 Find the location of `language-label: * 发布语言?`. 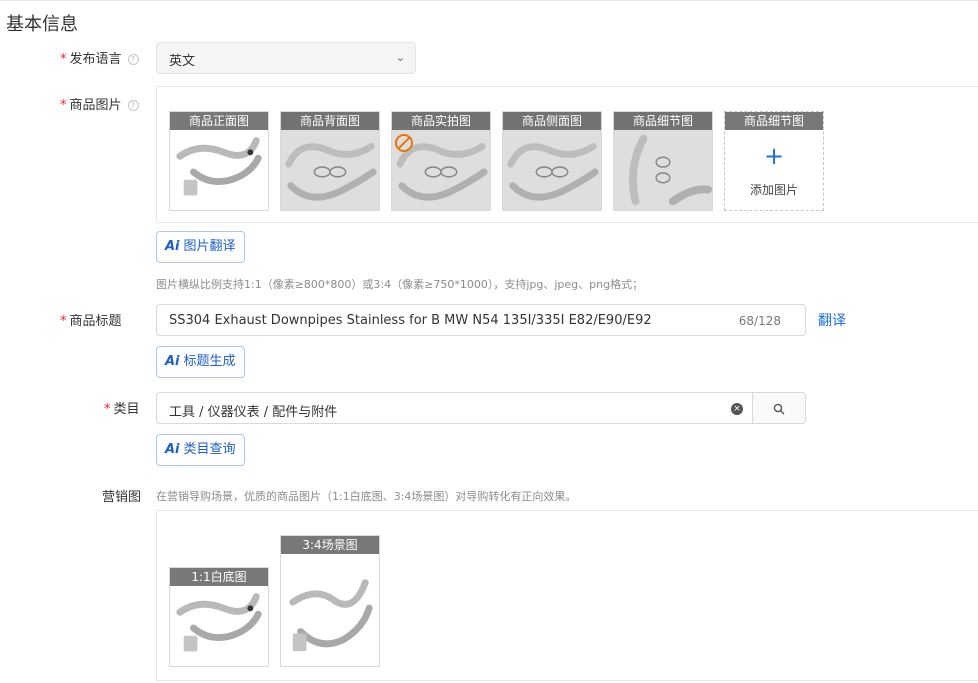

language-label: * 发布语言? is located at coordinates (99, 57).